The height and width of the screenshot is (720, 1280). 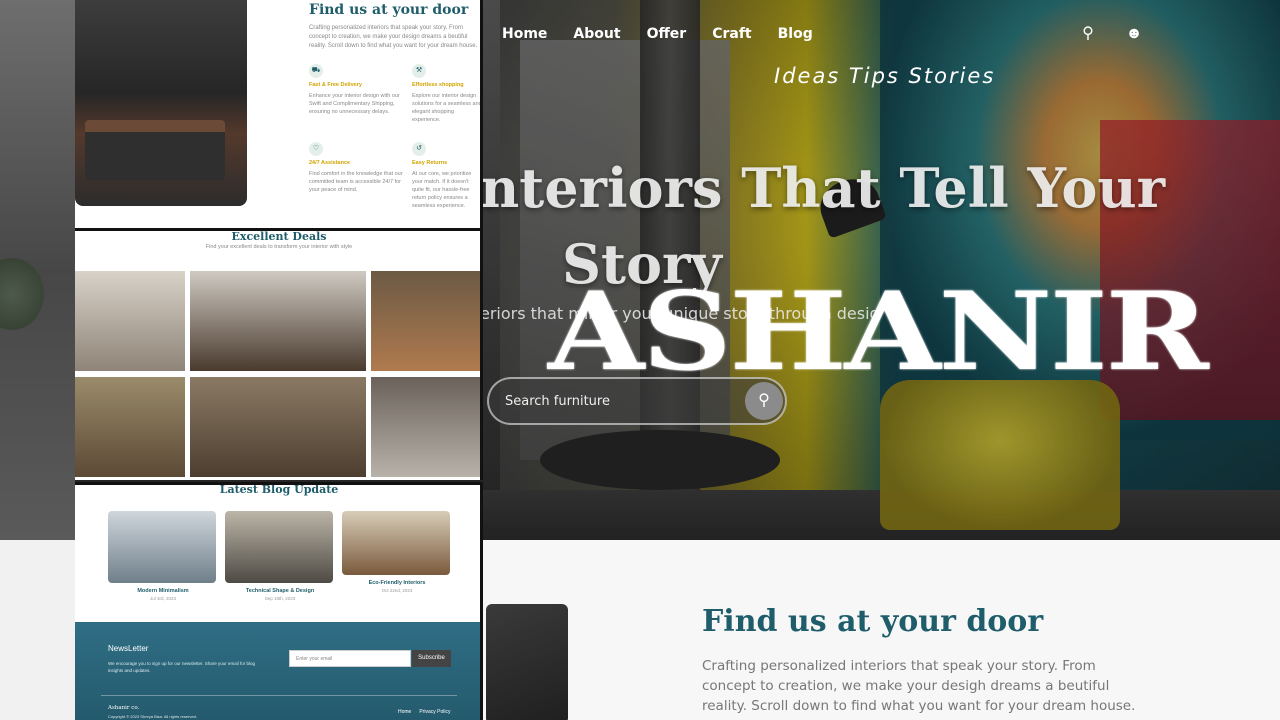 I want to click on nav-blog: Blog, so click(x=795, y=34).